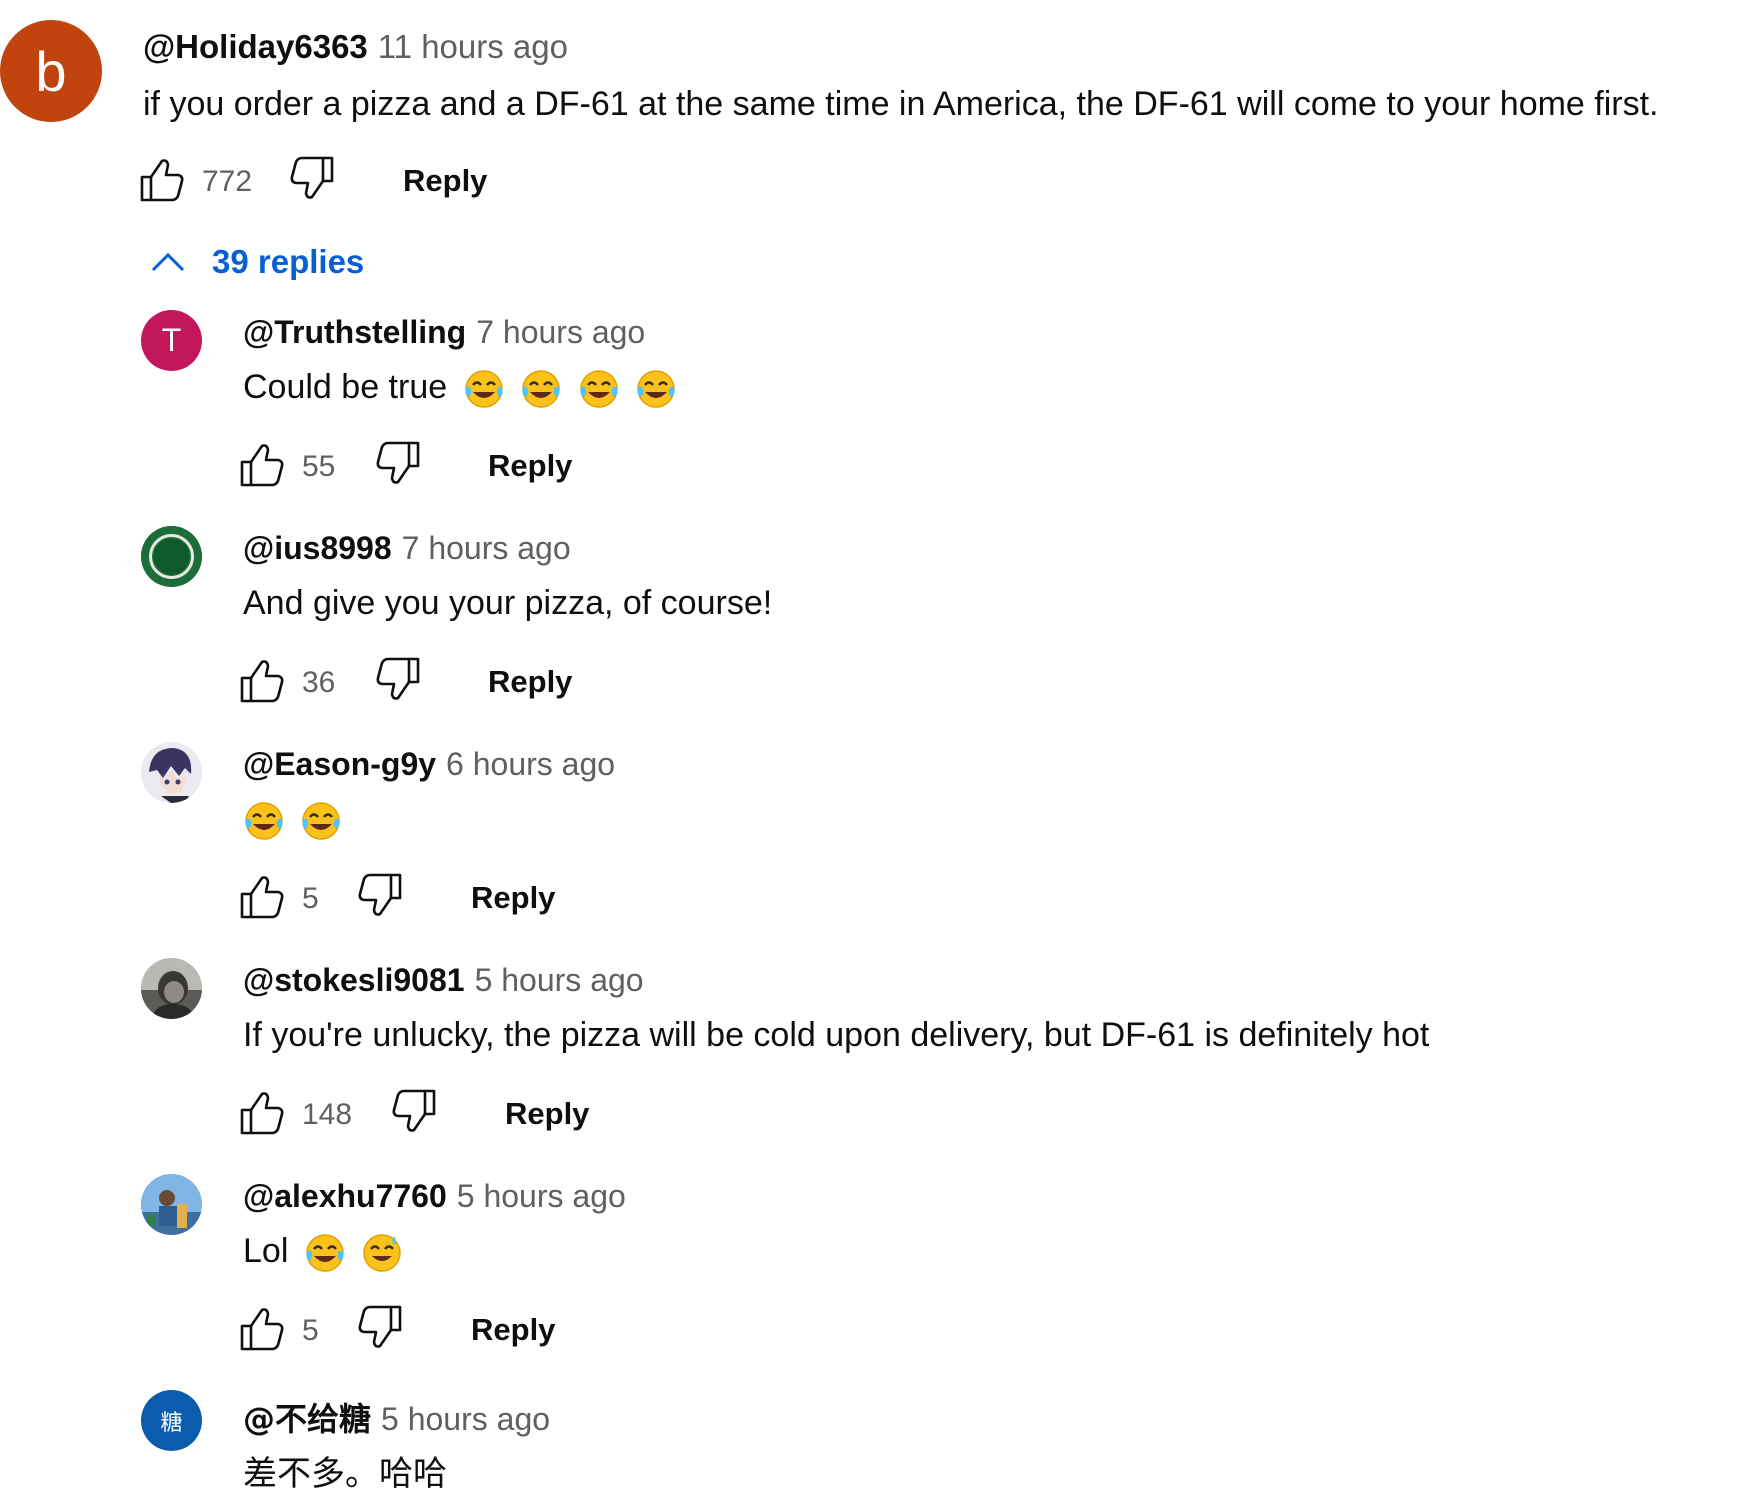 The height and width of the screenshot is (1497, 1762). Describe the element at coordinates (266, 1251) in the screenshot. I see `comment-text: Lol` at that location.